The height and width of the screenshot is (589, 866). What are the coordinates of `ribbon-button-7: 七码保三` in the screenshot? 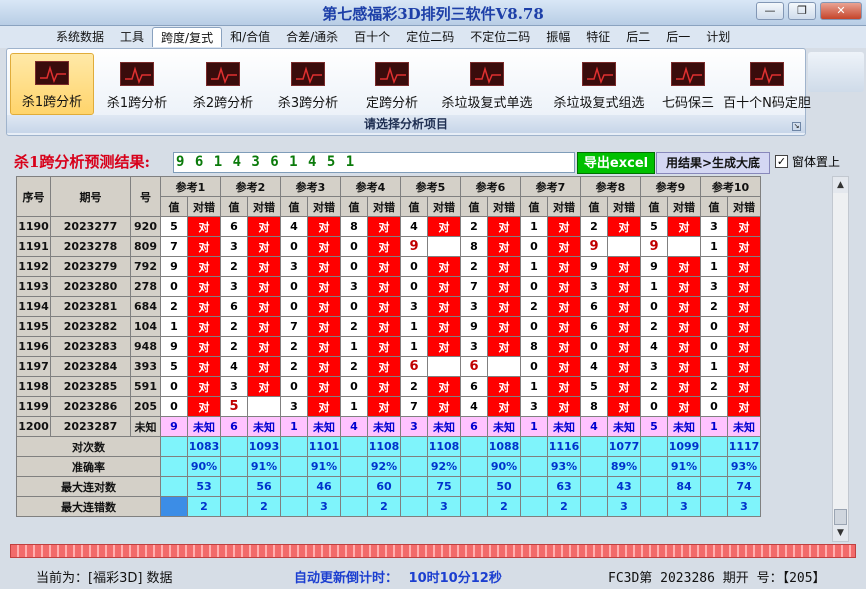 It's located at (688, 84).